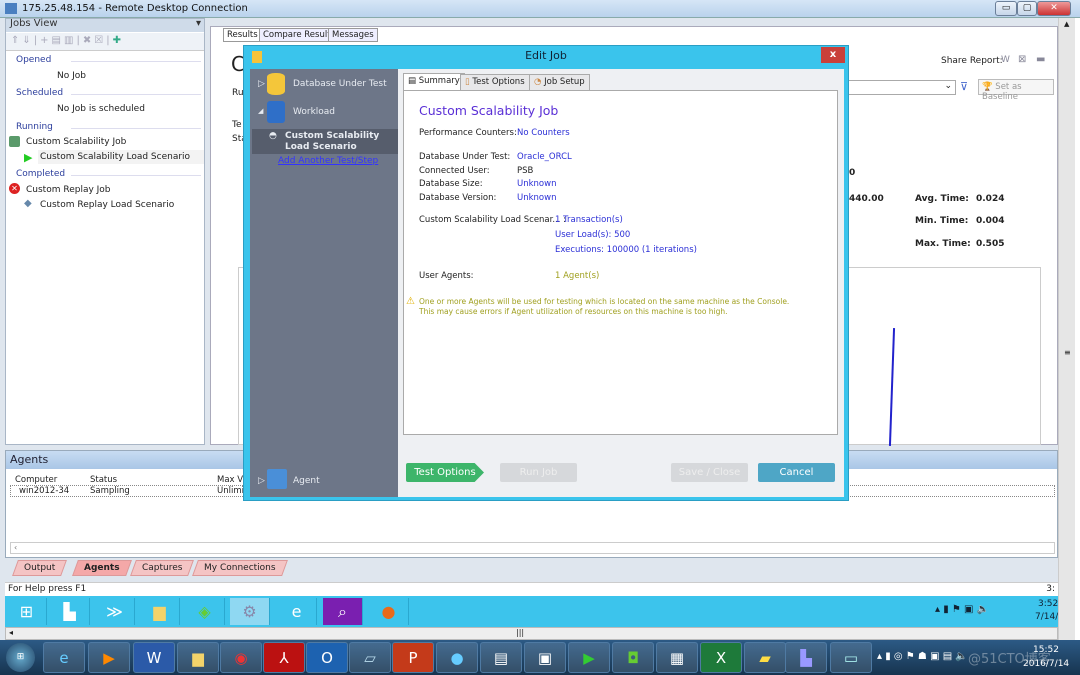 Image resolution: width=1080 pixels, height=675 pixels. Describe the element at coordinates (101, 109) in the screenshot. I see `list-item: No Job is scheduled` at that location.